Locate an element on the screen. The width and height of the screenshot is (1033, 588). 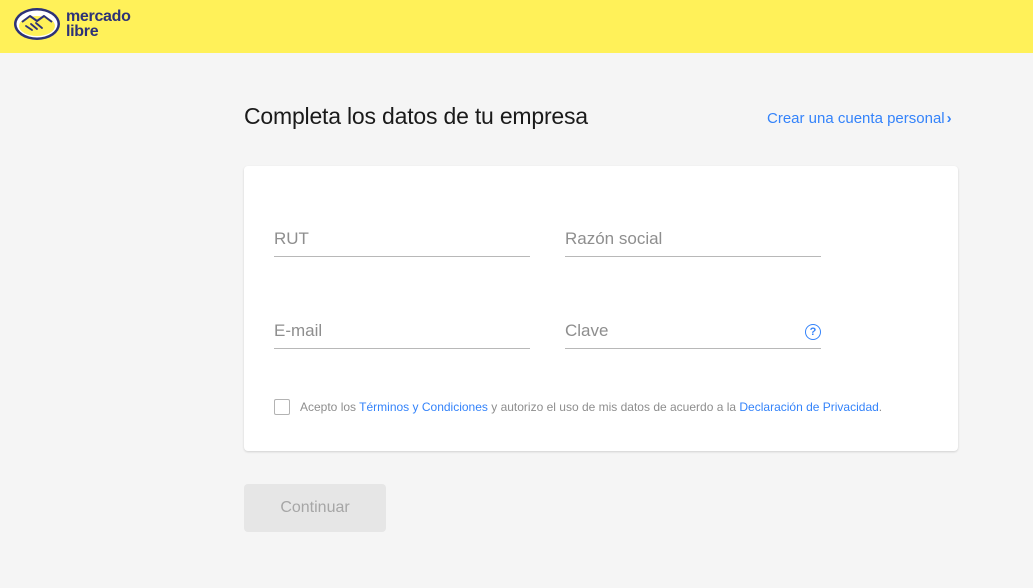
mercadolibre-logo: mercado libre is located at coordinates (71, 24).